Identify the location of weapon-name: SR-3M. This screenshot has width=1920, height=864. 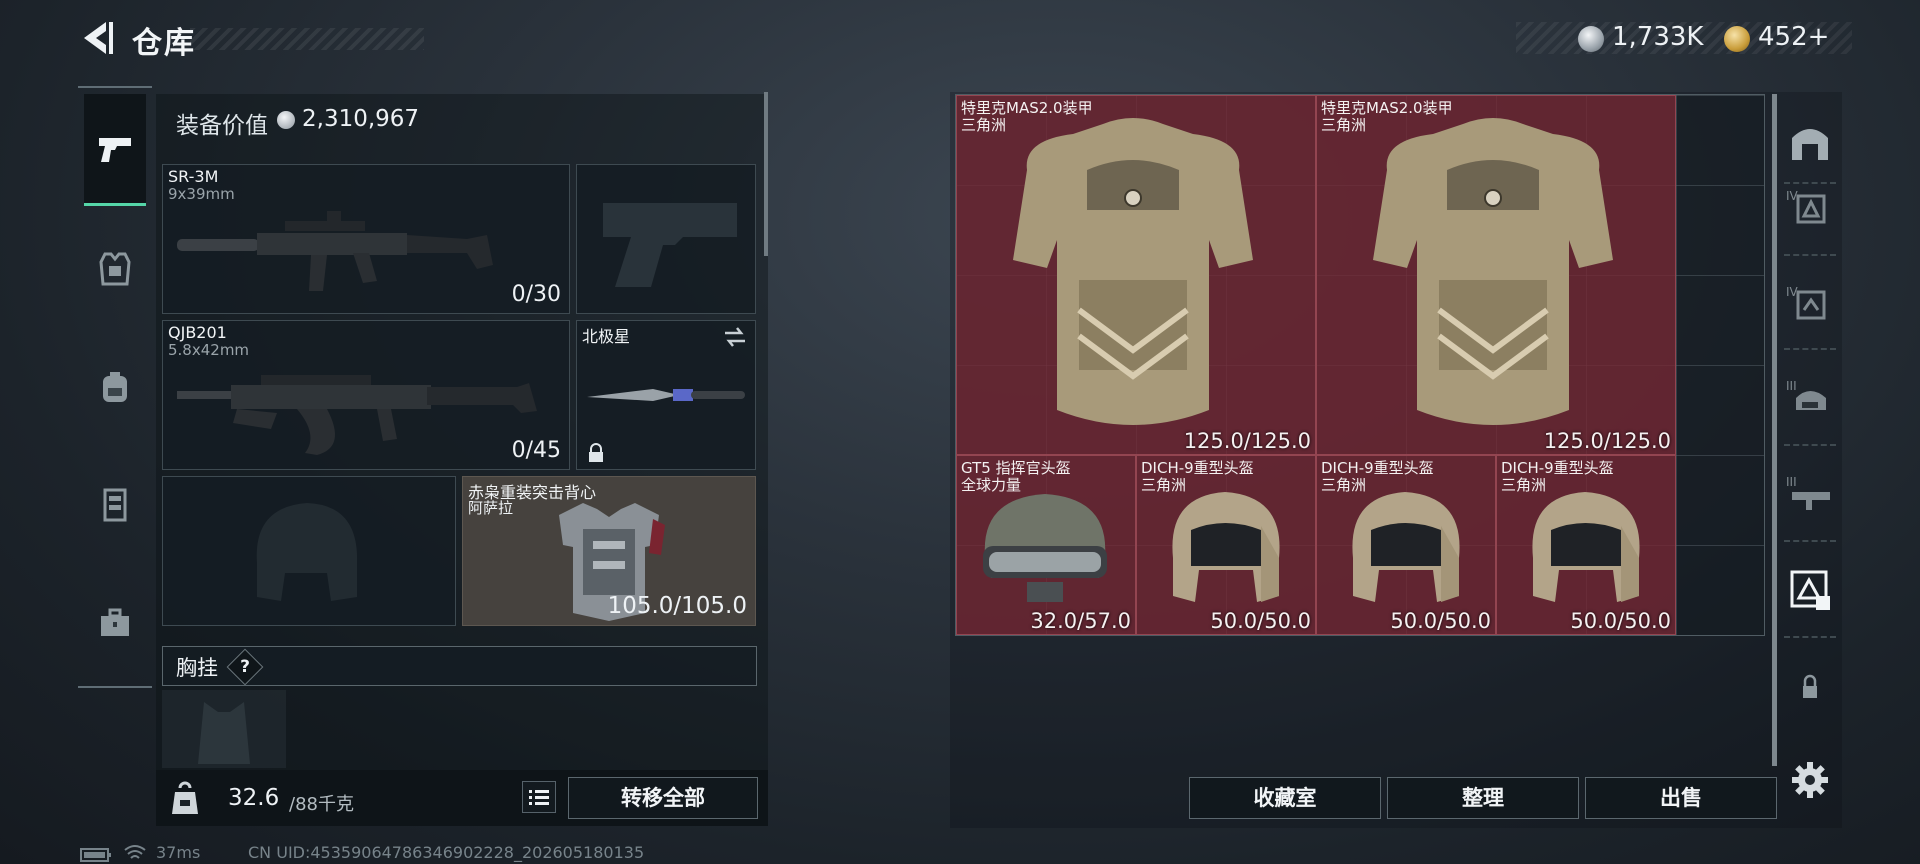
(193, 176).